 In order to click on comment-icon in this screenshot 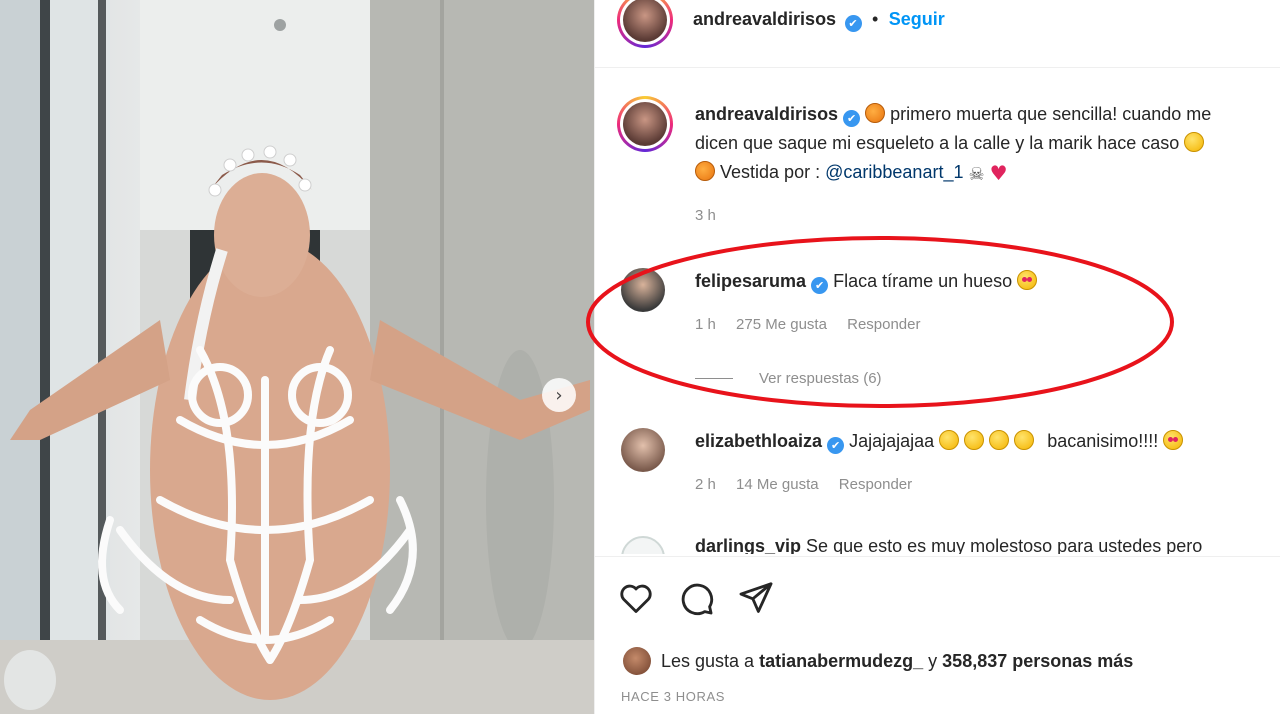, I will do `click(696, 598)`.